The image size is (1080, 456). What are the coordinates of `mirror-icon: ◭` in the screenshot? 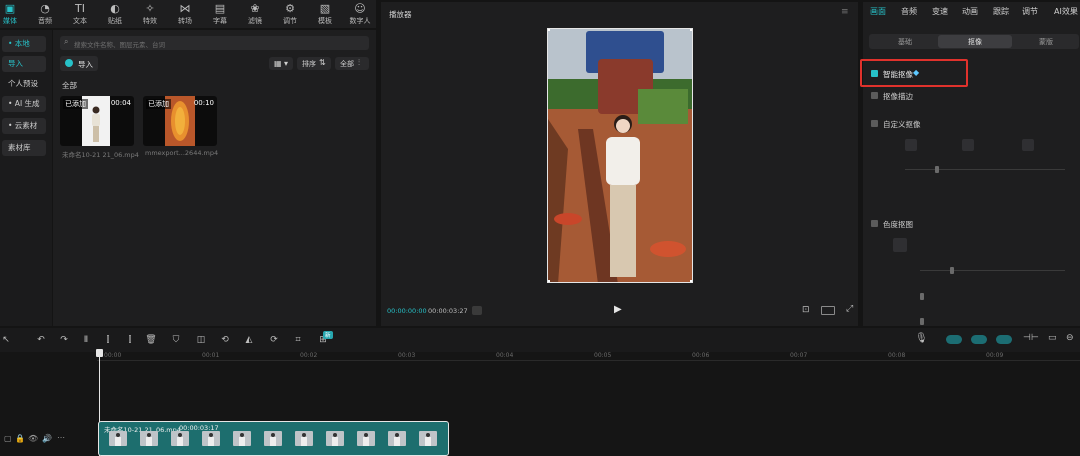 It's located at (249, 340).